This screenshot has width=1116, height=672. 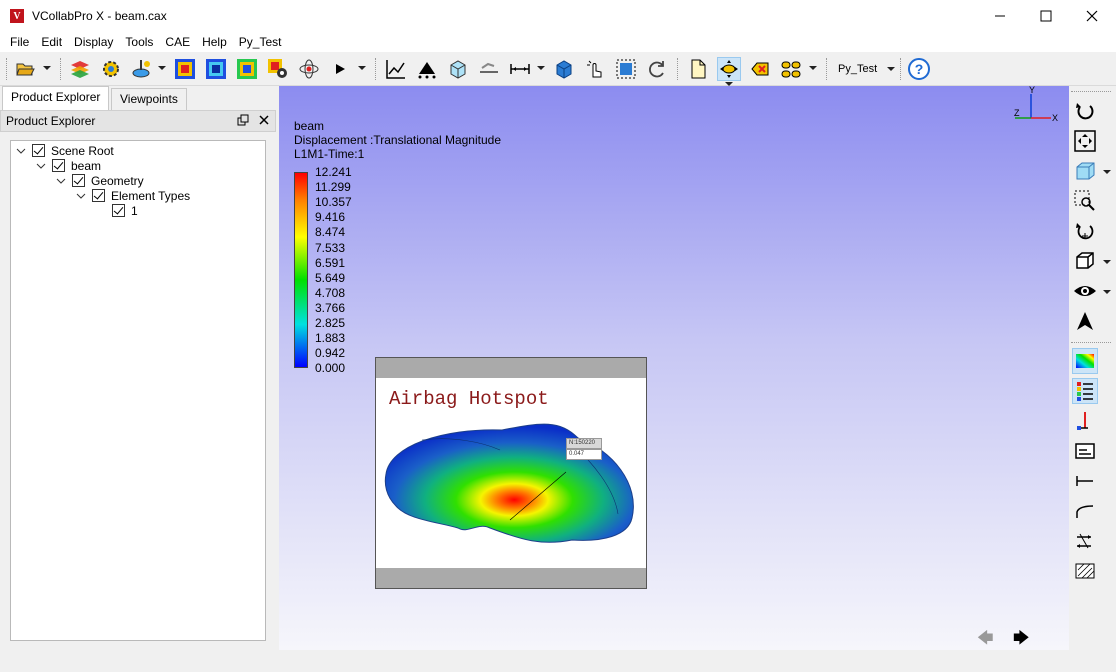 What do you see at coordinates (47, 68) in the screenshot?
I see `open-file-dropdown-arrow` at bounding box center [47, 68].